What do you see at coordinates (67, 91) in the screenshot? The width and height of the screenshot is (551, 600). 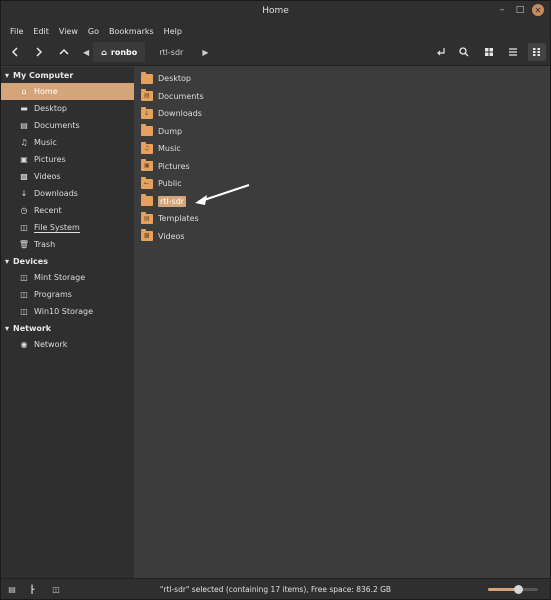 I see `sidebar-item-home: ⌂ Home` at bounding box center [67, 91].